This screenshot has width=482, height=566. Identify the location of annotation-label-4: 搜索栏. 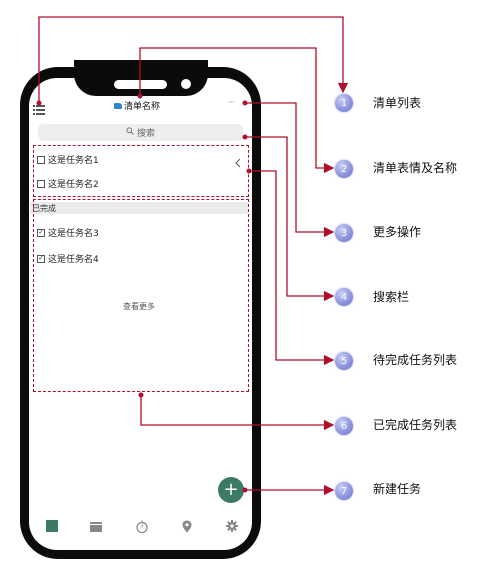
(391, 297).